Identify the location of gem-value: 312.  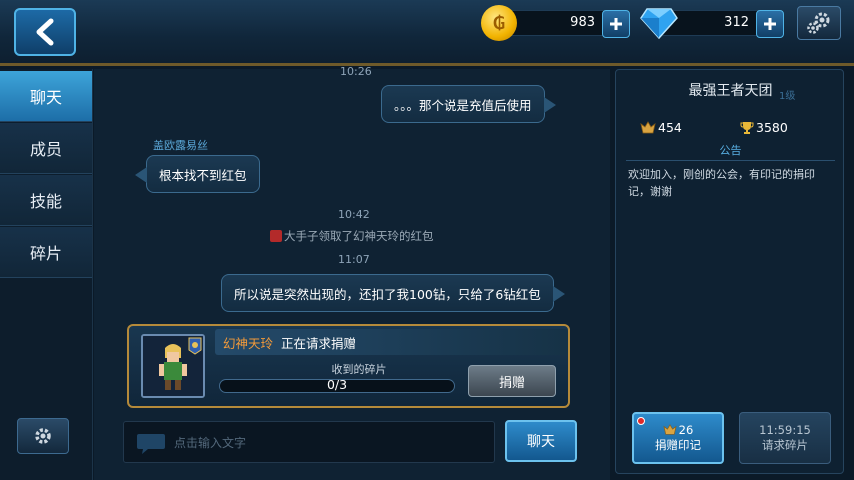
(736, 22).